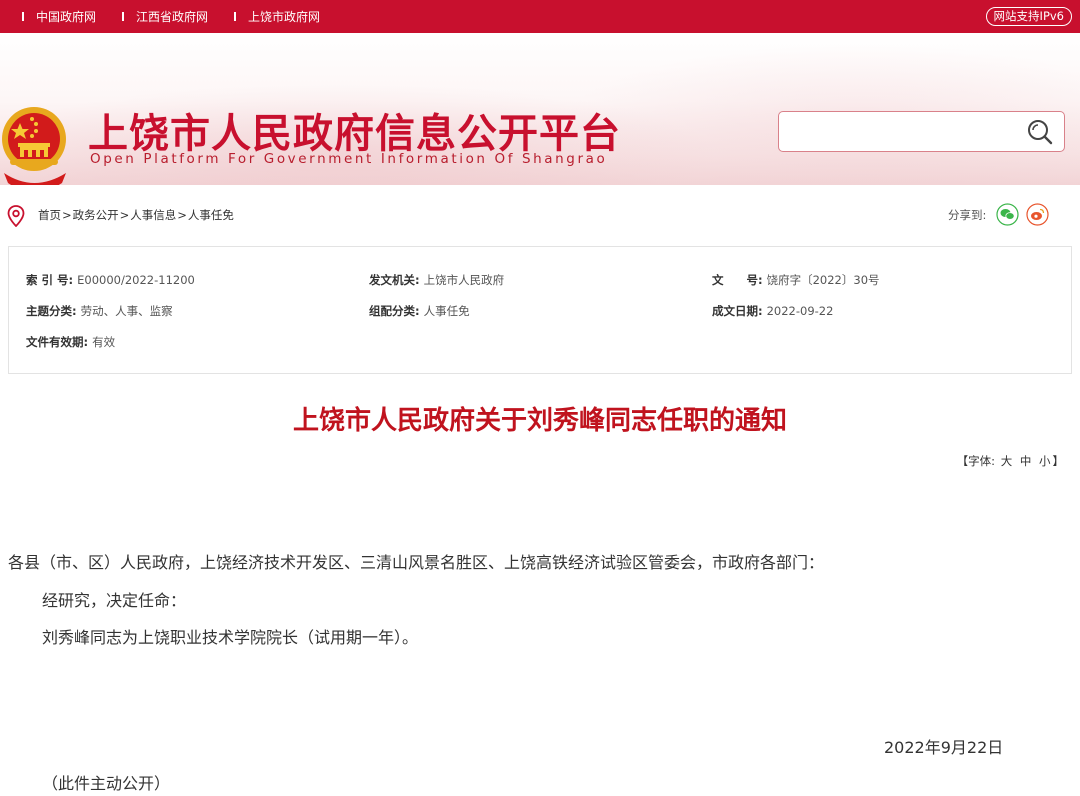 Image resolution: width=1080 pixels, height=796 pixels. What do you see at coordinates (126, 311) in the screenshot?
I see `meta-value: 劳动、人事、监察` at bounding box center [126, 311].